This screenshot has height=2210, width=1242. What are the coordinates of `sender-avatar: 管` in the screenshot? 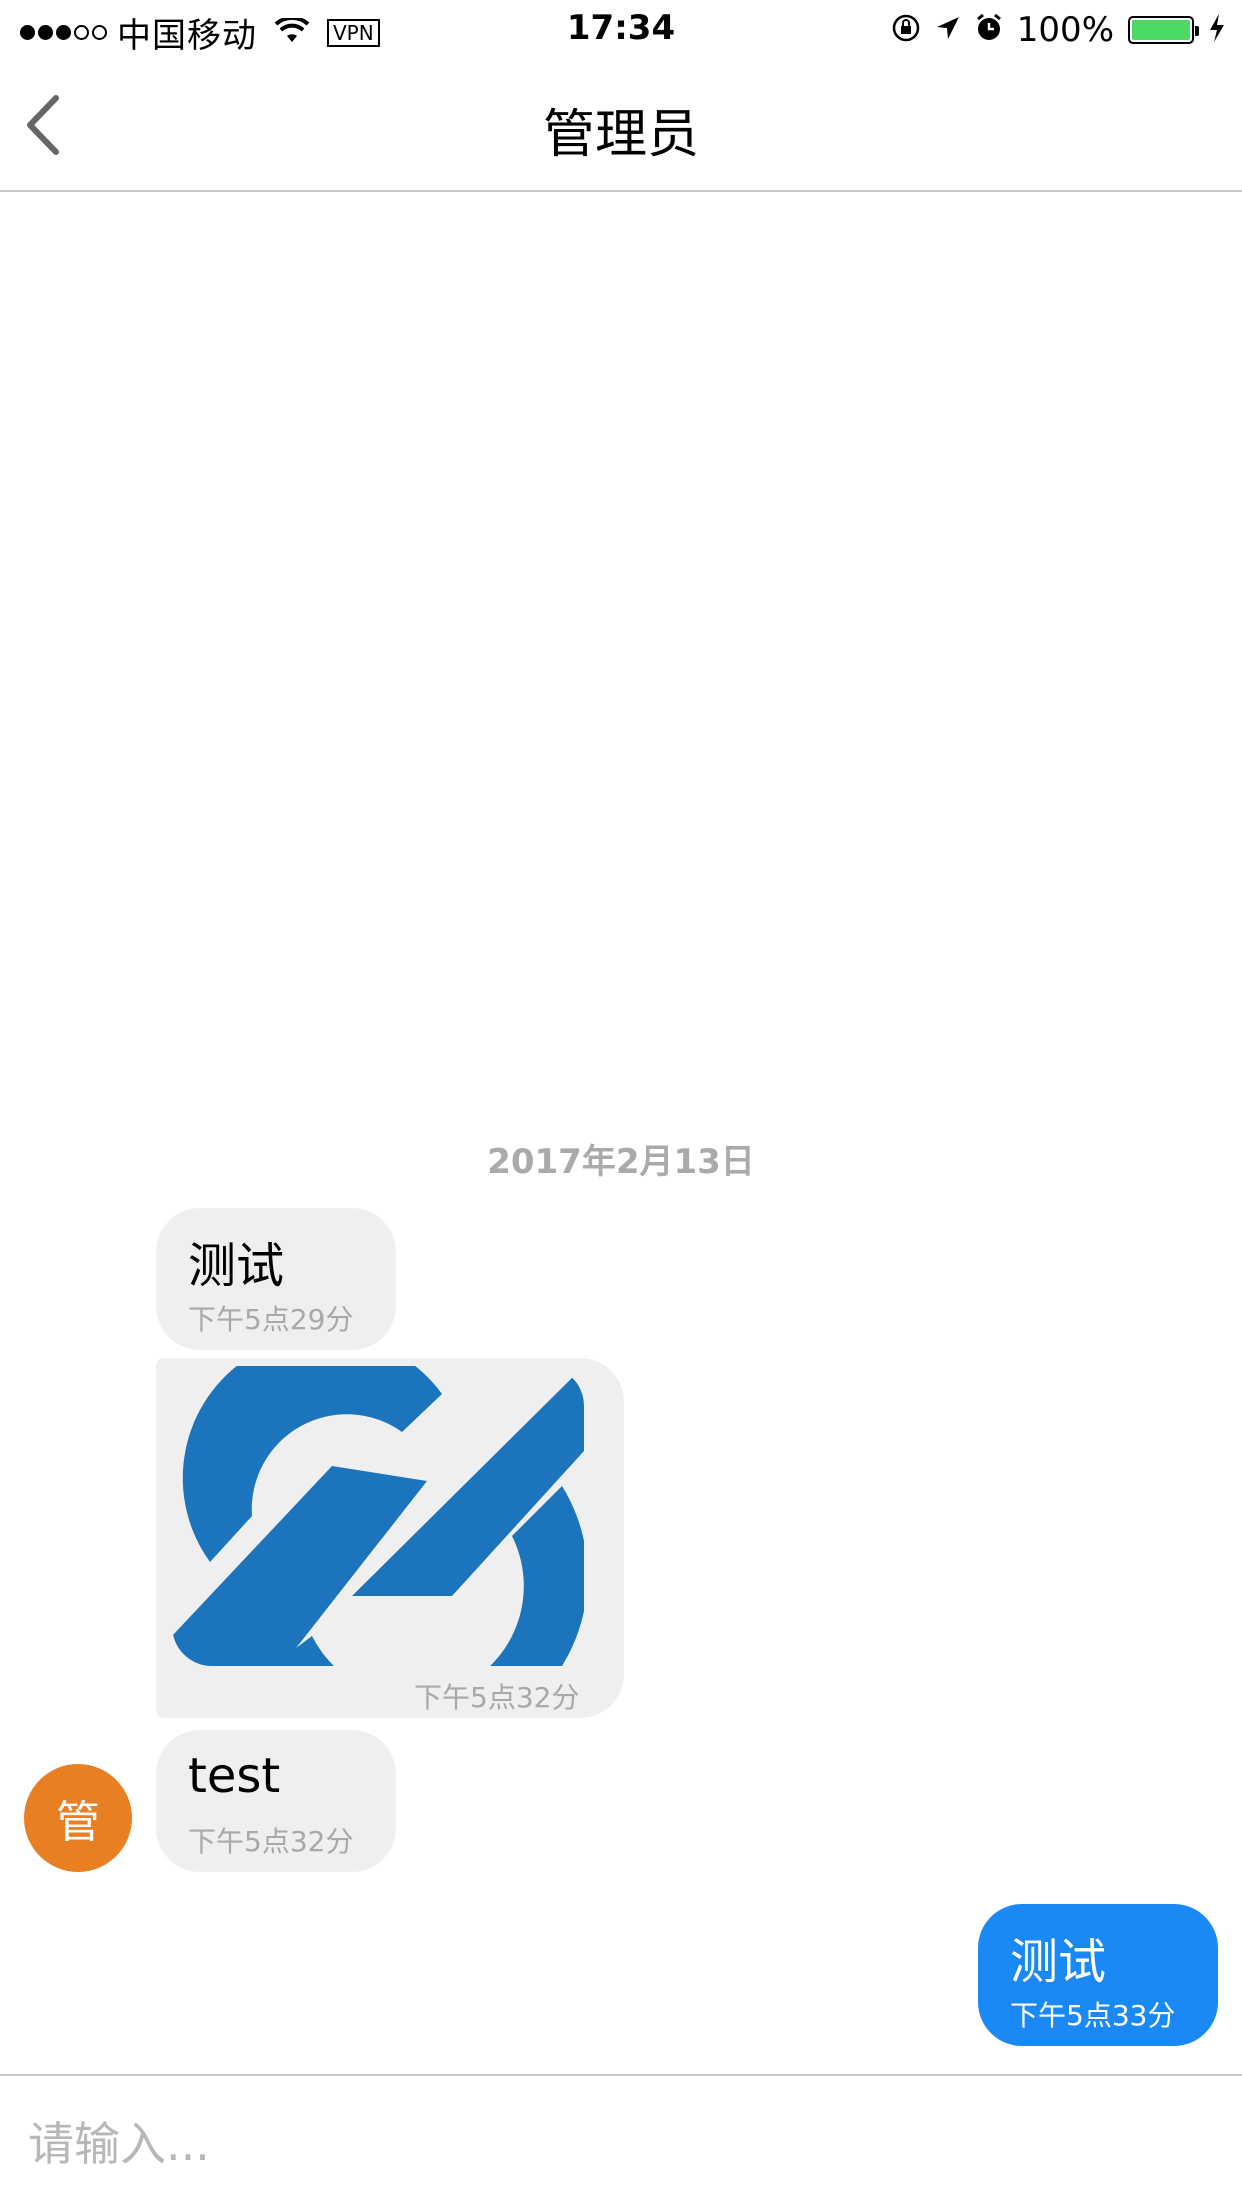 It's located at (78, 1818).